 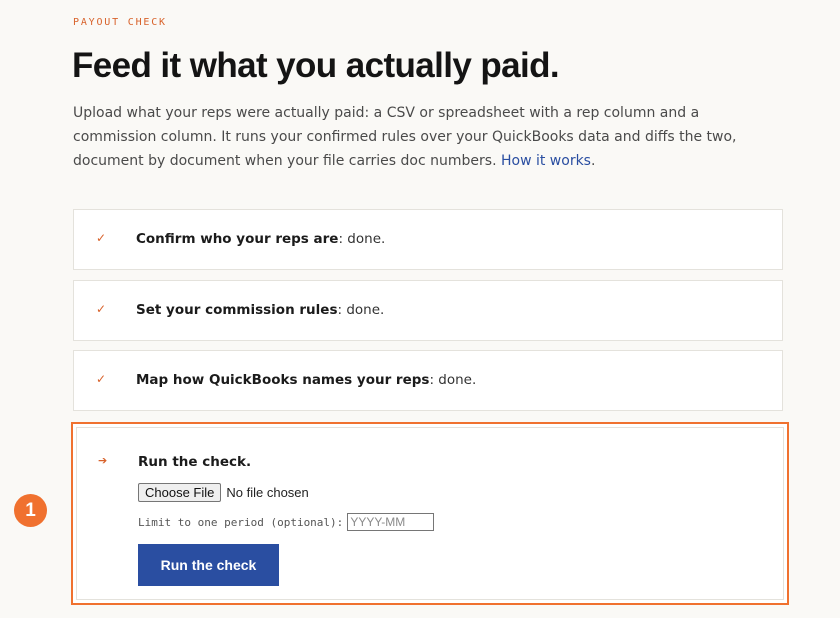 I want to click on intro-end: ., so click(x=593, y=161).